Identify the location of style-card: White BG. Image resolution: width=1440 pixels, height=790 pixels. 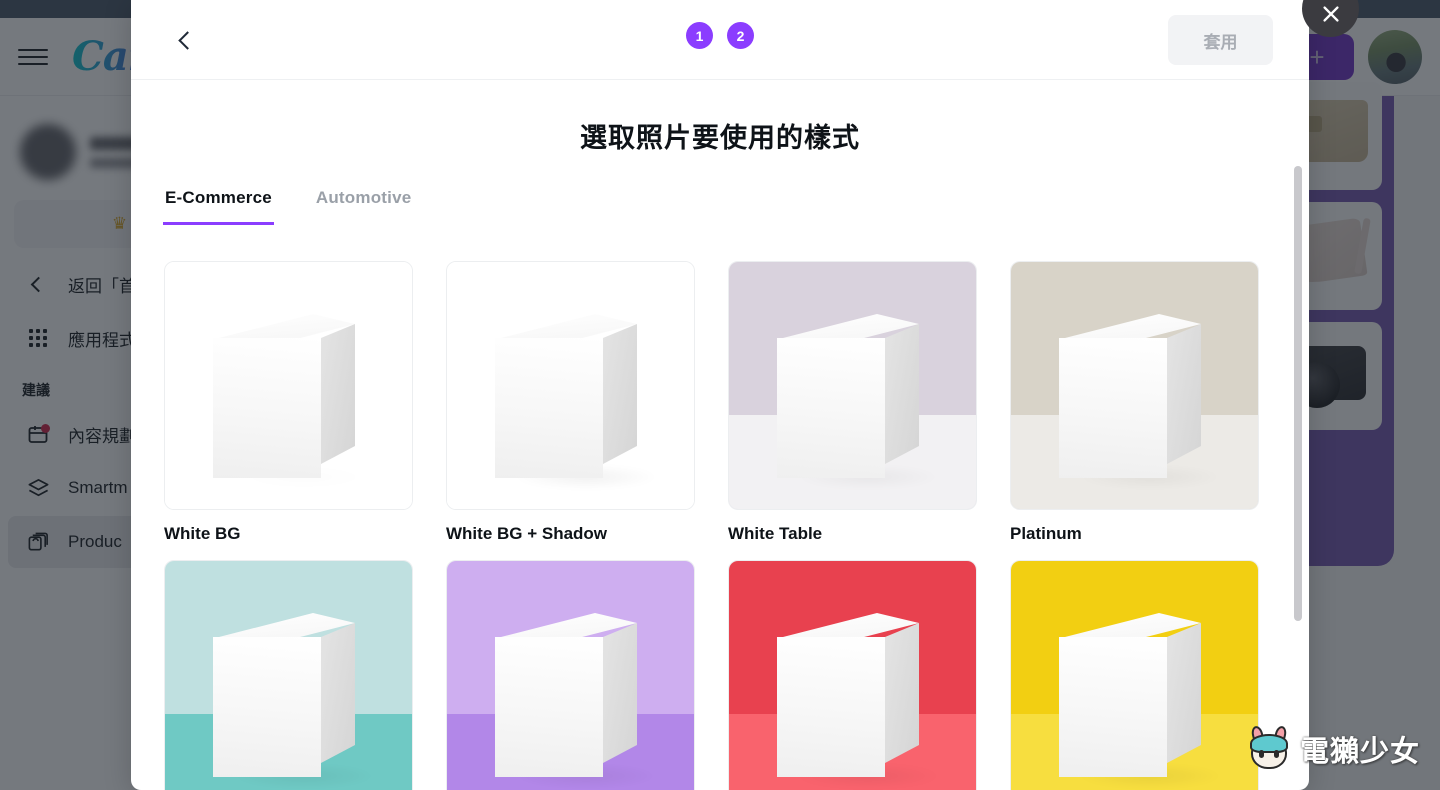
(288, 402).